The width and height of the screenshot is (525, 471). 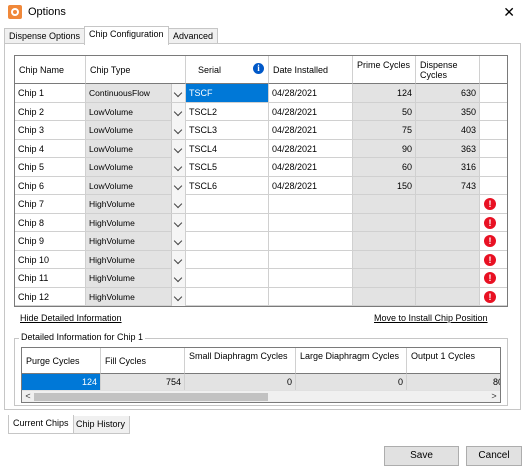 I want to click on table-row: Chip 12 HighVolume!, so click(x=261, y=296).